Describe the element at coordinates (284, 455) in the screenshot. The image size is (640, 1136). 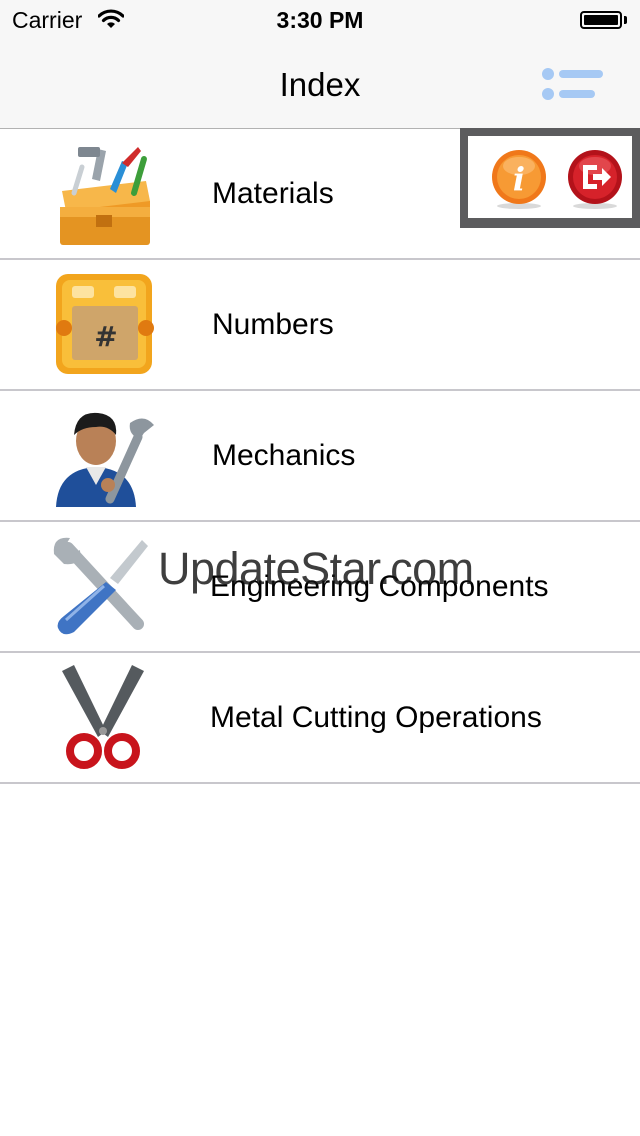
I see `list-item-label: Mechanics` at that location.